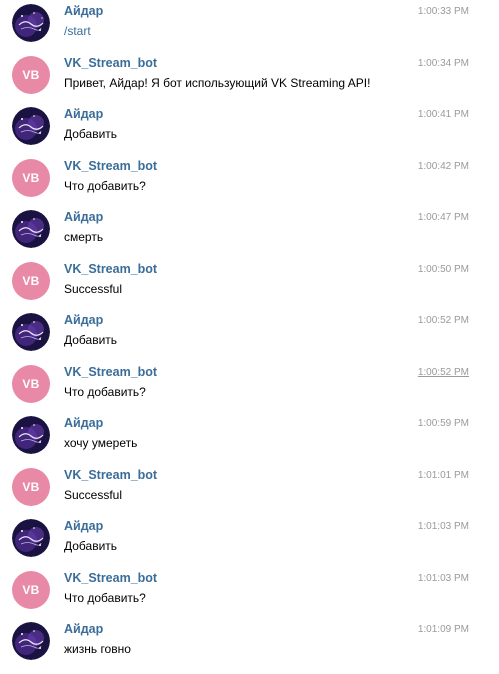 This screenshot has width=499, height=674. Describe the element at coordinates (249, 545) in the screenshot. I see `message-row: Айдар Добавить 1:01:03 PM` at that location.